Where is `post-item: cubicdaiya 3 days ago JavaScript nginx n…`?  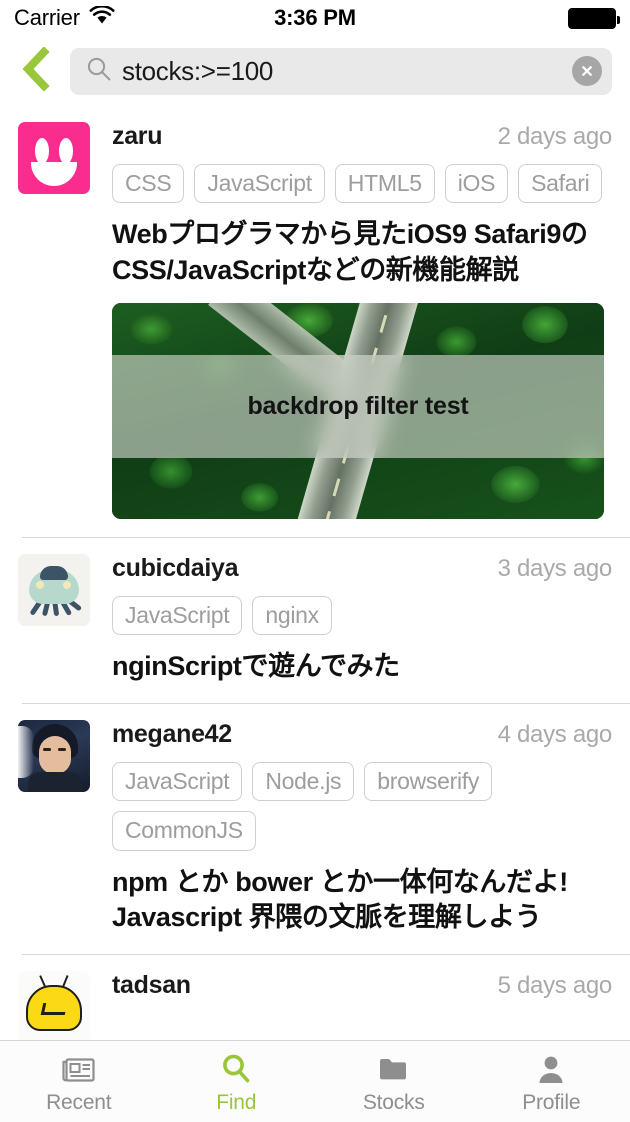
post-item: cubicdaiya 3 days ago JavaScript nginx n… is located at coordinates (315, 620).